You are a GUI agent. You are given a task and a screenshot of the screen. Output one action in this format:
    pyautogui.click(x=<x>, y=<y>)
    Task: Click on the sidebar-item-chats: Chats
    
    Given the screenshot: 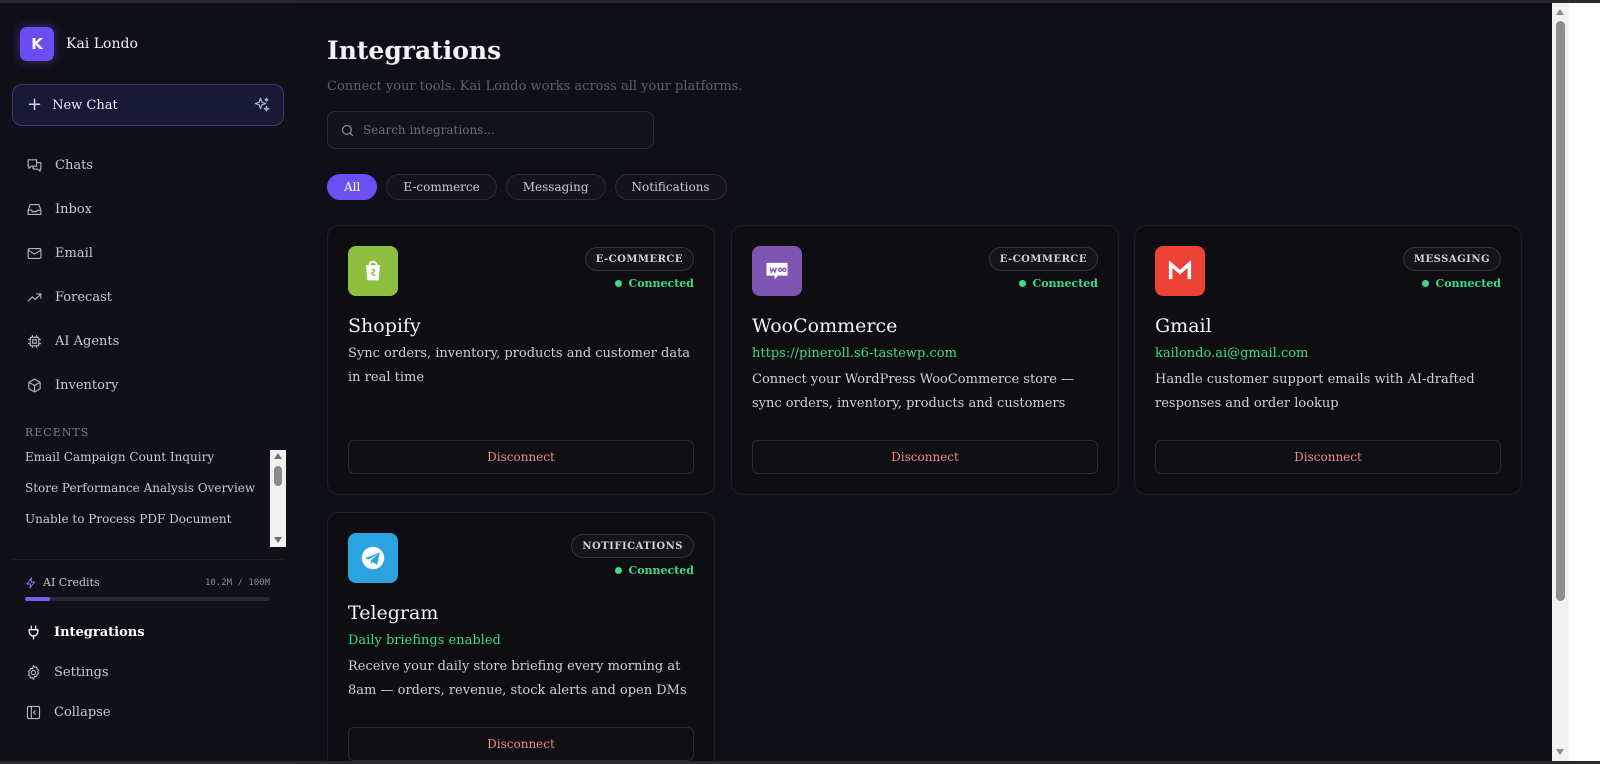 What is the action you would take?
    pyautogui.click(x=148, y=165)
    